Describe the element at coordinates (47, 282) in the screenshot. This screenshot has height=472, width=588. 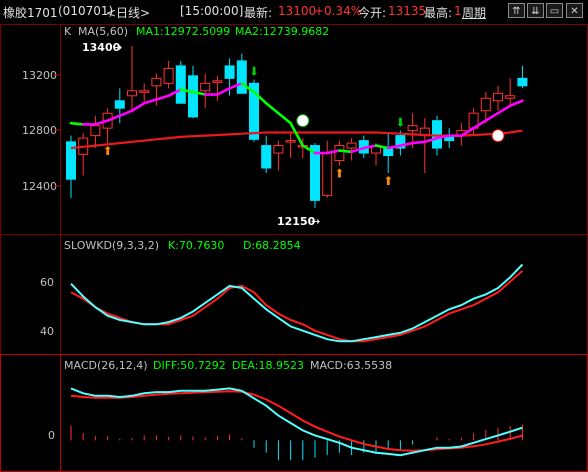
I see `kd-tick-60: 60` at that location.